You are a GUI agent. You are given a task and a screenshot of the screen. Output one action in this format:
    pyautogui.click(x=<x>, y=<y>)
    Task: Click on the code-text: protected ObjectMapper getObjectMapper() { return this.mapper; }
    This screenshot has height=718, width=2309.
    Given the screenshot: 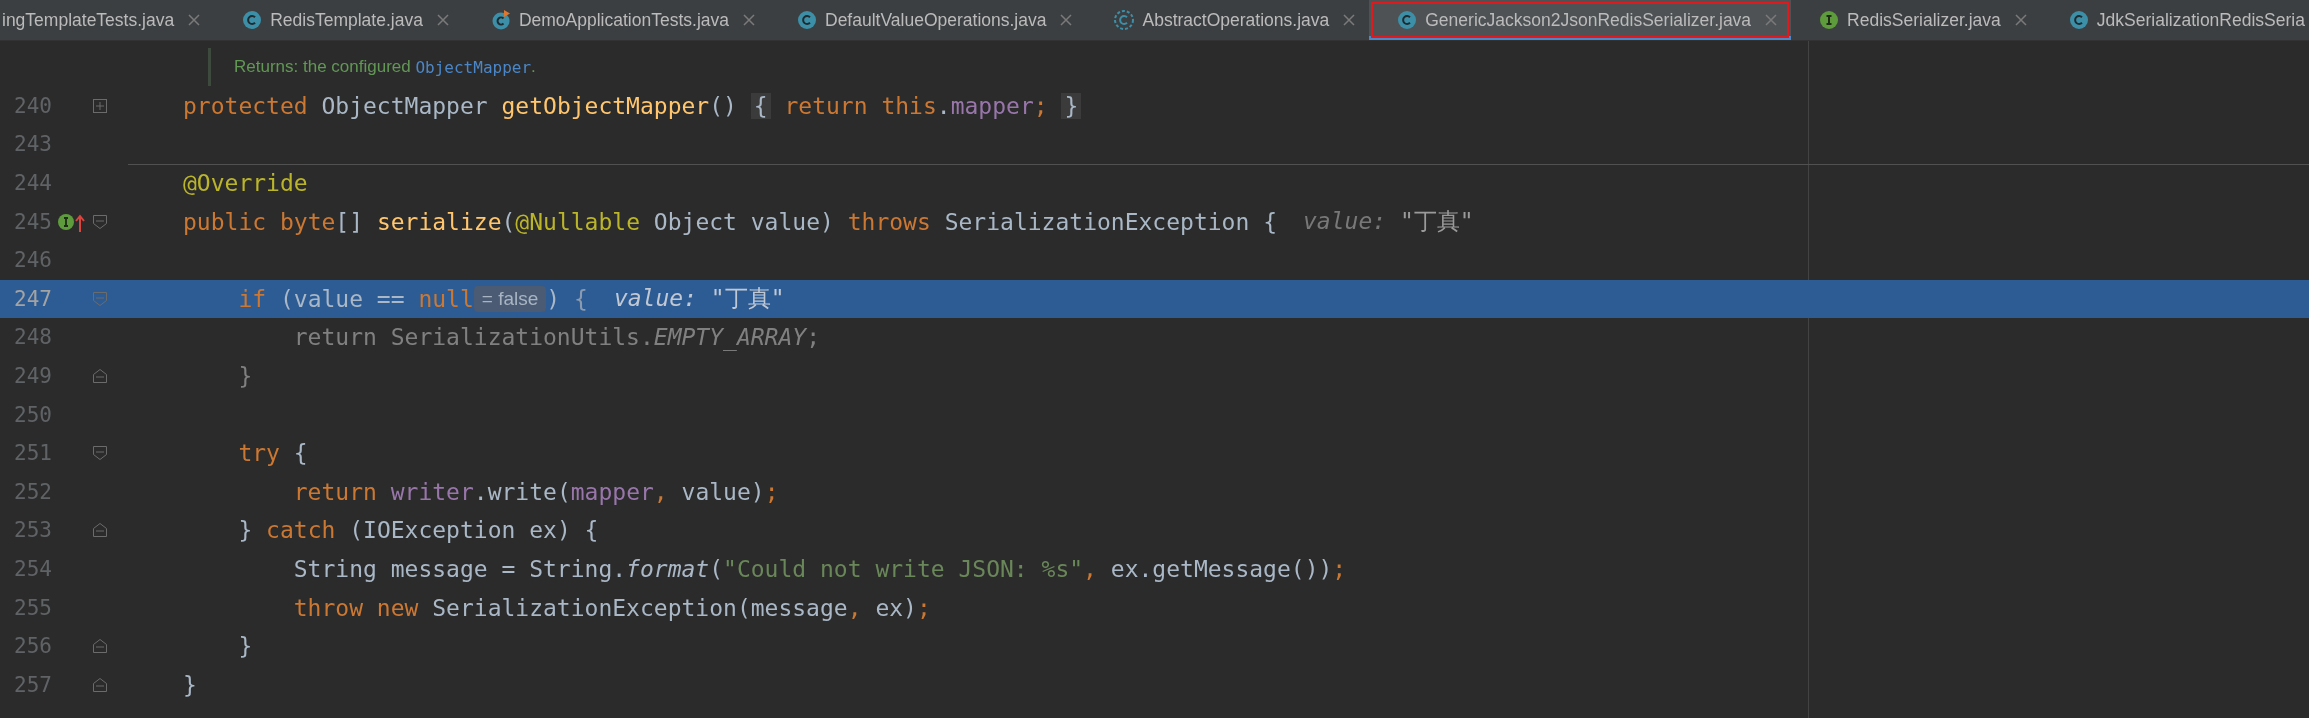 What is the action you would take?
    pyautogui.click(x=632, y=105)
    